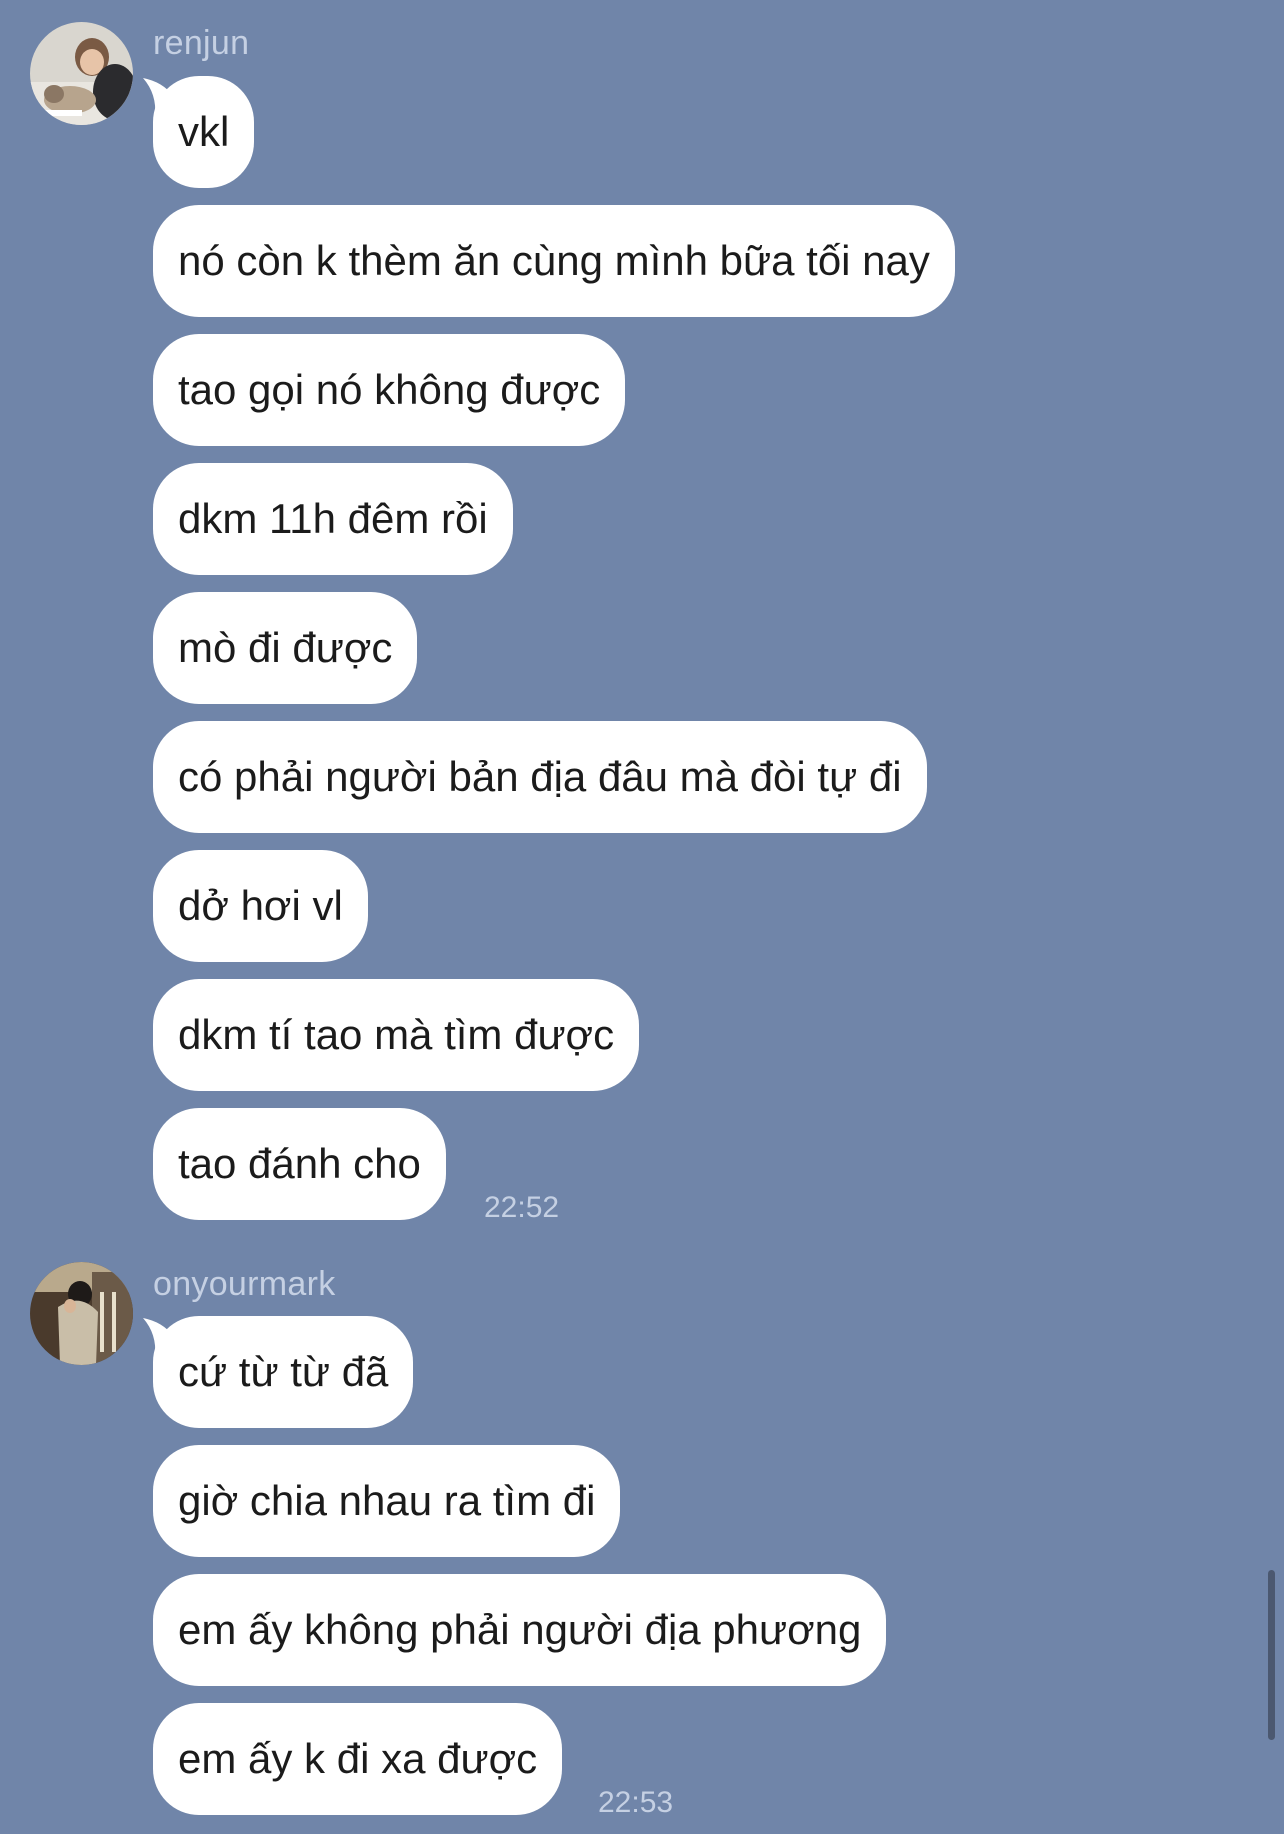 The height and width of the screenshot is (1834, 1284). What do you see at coordinates (283, 1372) in the screenshot?
I see `message-bubble: cứ từ từ đã` at bounding box center [283, 1372].